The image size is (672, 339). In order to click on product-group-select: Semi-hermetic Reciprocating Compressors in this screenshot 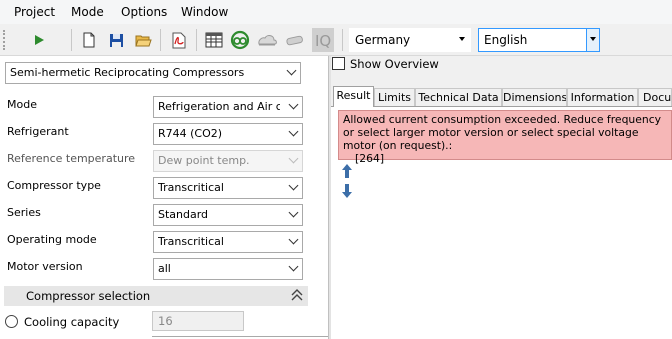, I will do `click(153, 73)`.